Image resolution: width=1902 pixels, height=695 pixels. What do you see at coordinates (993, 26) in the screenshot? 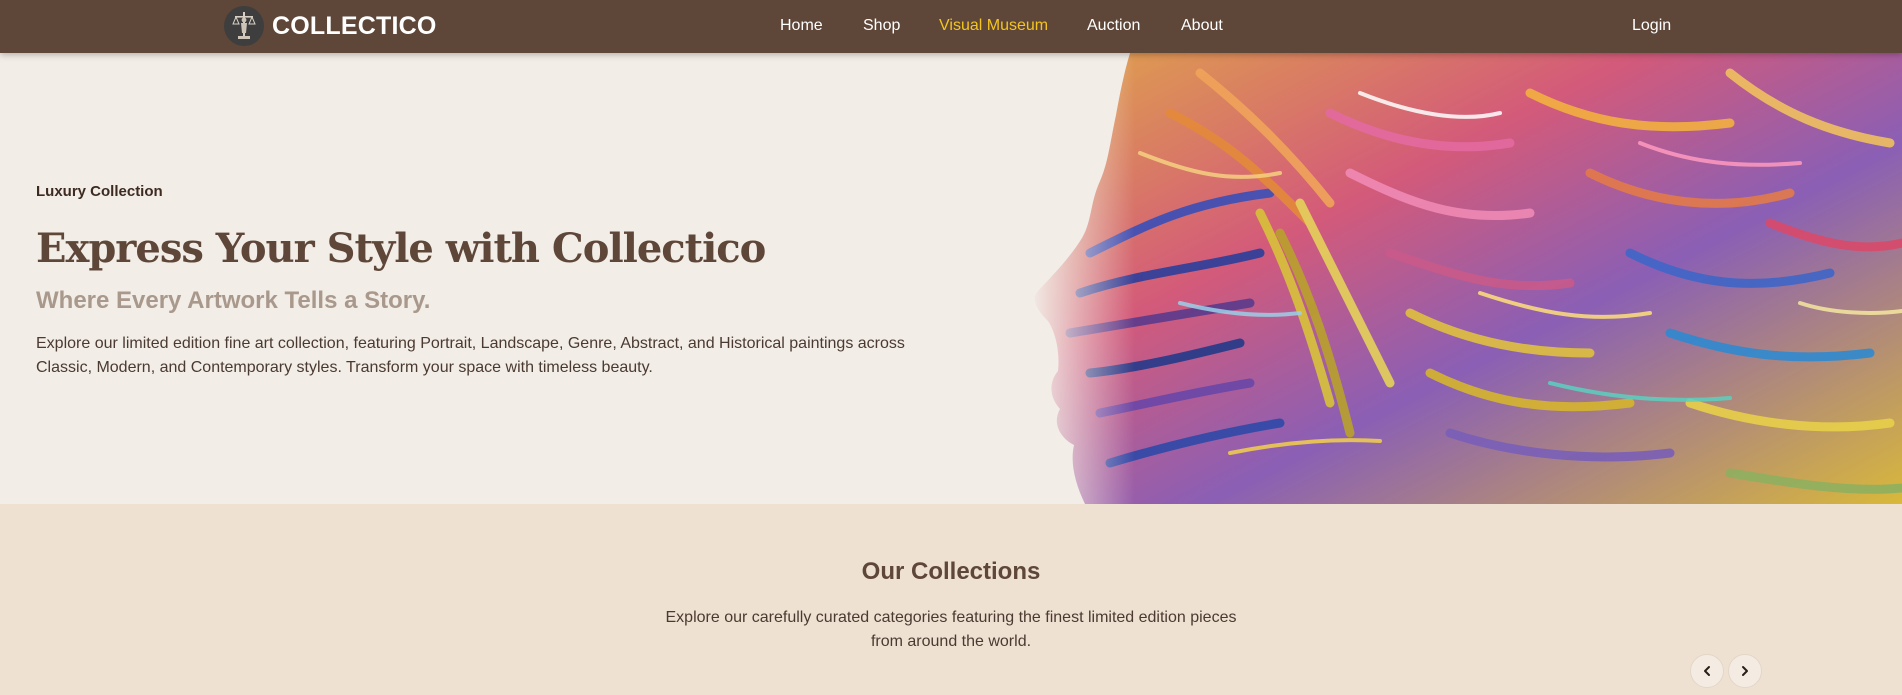
I see `nav-link-visual-museum: Visual Museum` at bounding box center [993, 26].